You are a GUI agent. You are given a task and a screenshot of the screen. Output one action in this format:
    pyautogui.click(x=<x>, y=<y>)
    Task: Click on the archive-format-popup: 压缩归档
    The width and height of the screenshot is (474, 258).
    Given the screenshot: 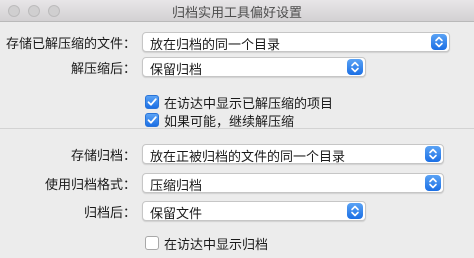 What is the action you would take?
    pyautogui.click(x=293, y=183)
    